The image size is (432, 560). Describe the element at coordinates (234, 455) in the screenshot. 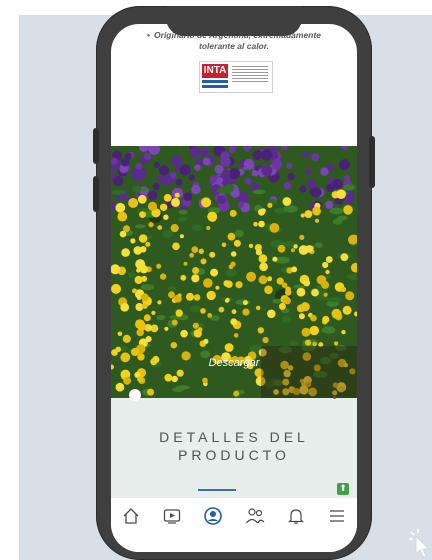

I see `details-title-line-2: PRODUCTO` at that location.